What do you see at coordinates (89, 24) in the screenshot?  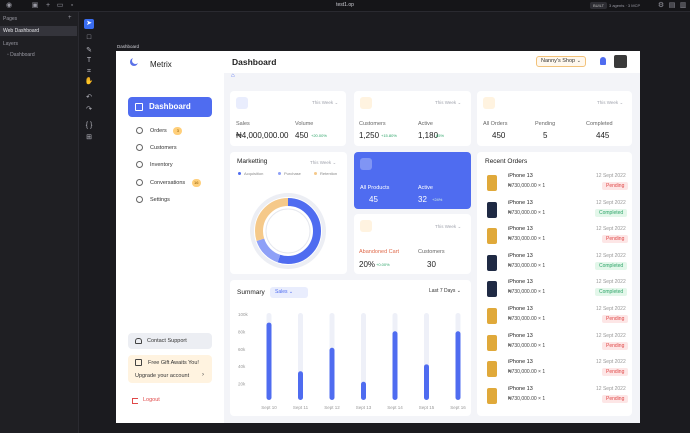 I see `cursor-icon: ➤` at bounding box center [89, 24].